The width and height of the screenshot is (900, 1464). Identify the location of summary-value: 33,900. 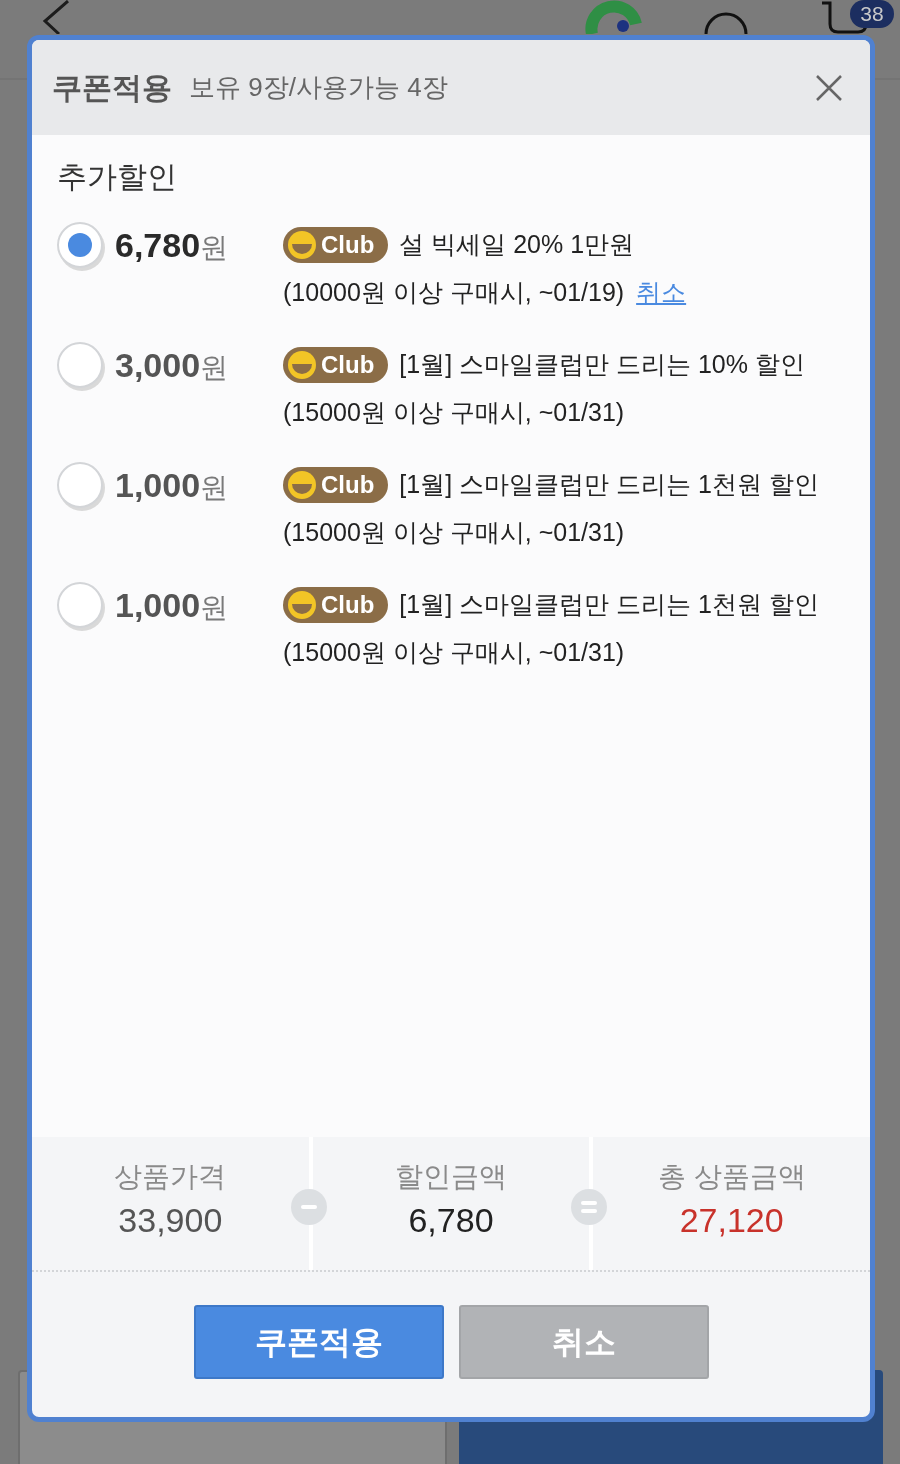
(170, 1220).